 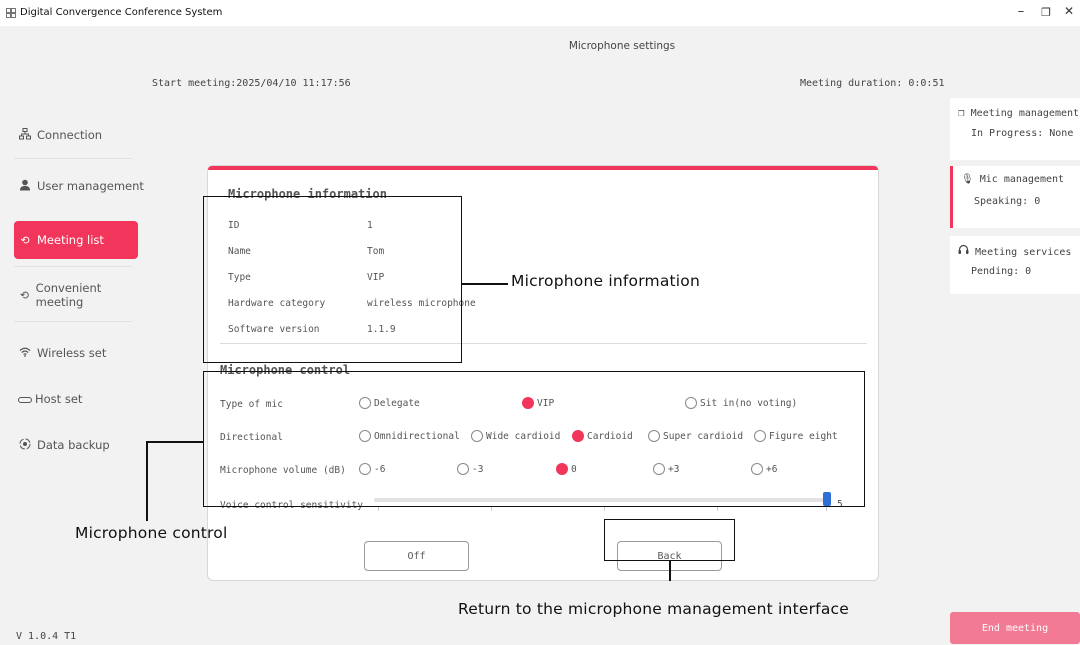 I want to click on annotation-box-control, so click(x=534, y=439).